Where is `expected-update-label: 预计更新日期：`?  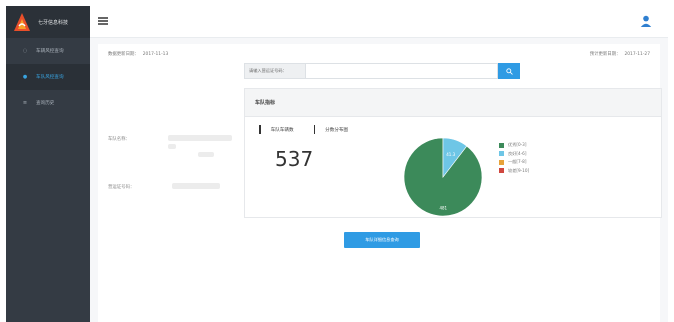 expected-update-label: 预计更新日期： is located at coordinates (605, 54).